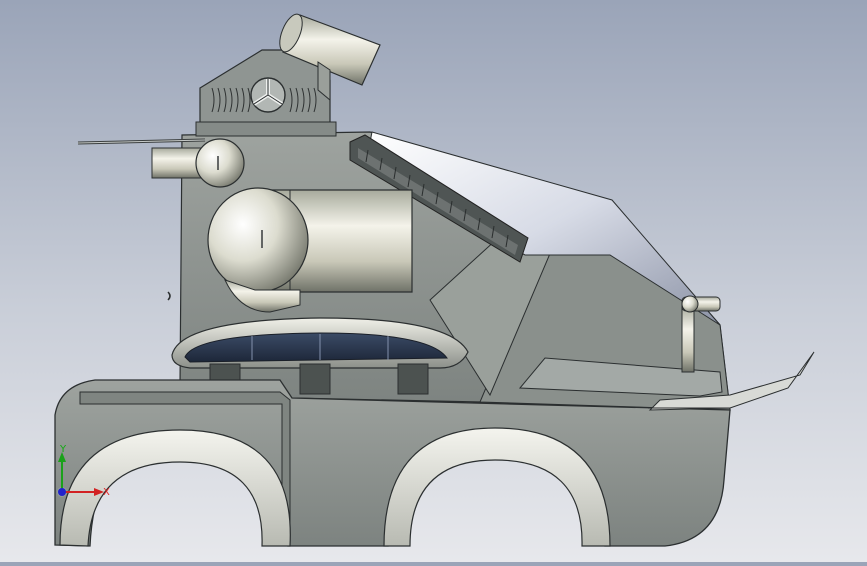  I want to click on three-pointed-star-emblem, so click(268, 95).